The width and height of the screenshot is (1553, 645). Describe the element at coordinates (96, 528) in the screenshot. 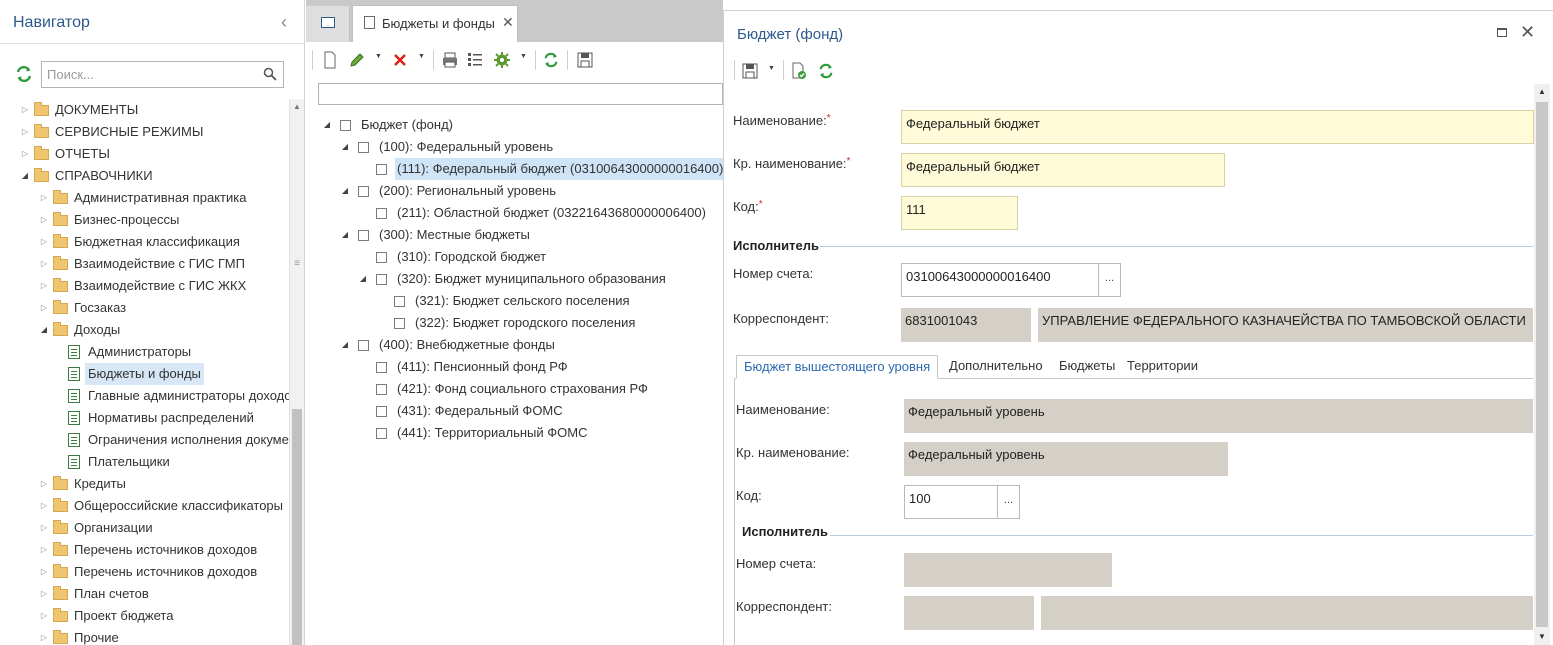

I see `nav-item-organizations: ▷ Организации` at that location.